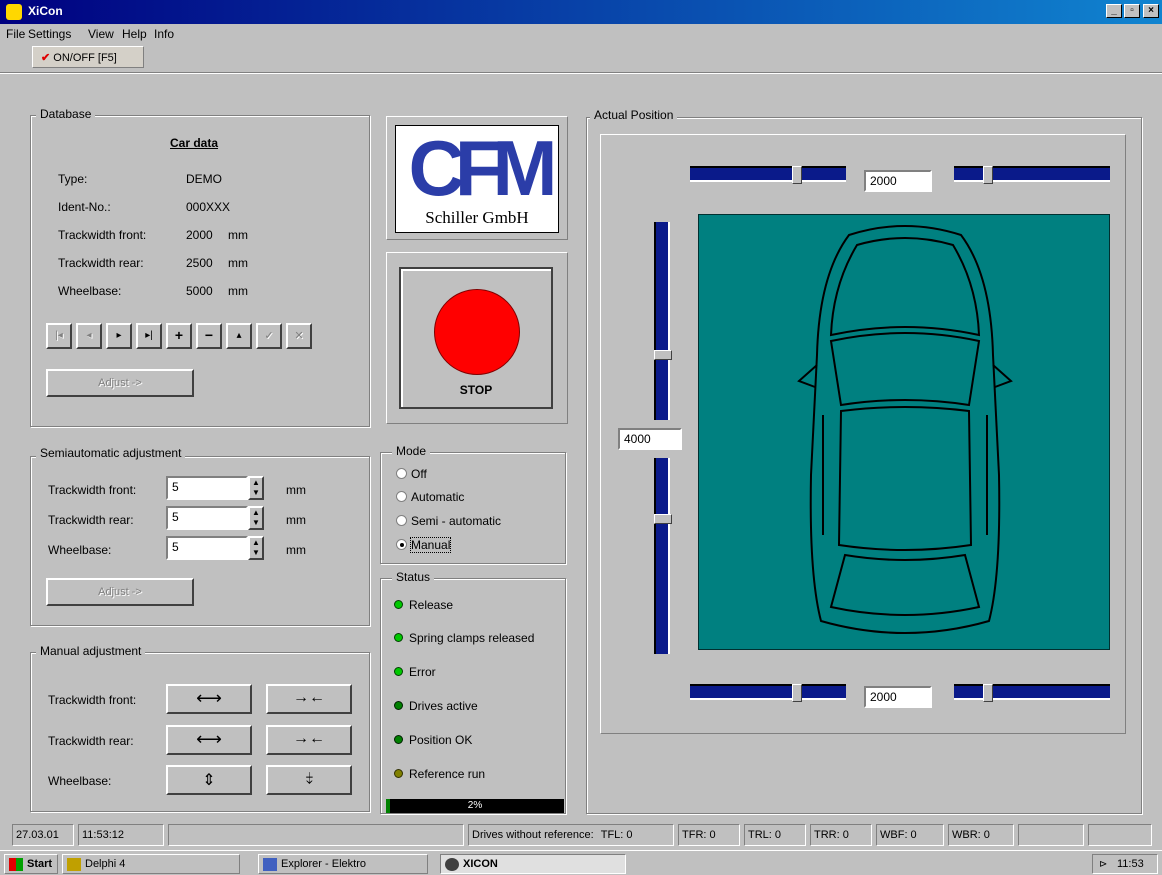 The height and width of the screenshot is (875, 1162). Describe the element at coordinates (101, 263) in the screenshot. I see `db-trackrear-label: Trackwidth rear:` at that location.